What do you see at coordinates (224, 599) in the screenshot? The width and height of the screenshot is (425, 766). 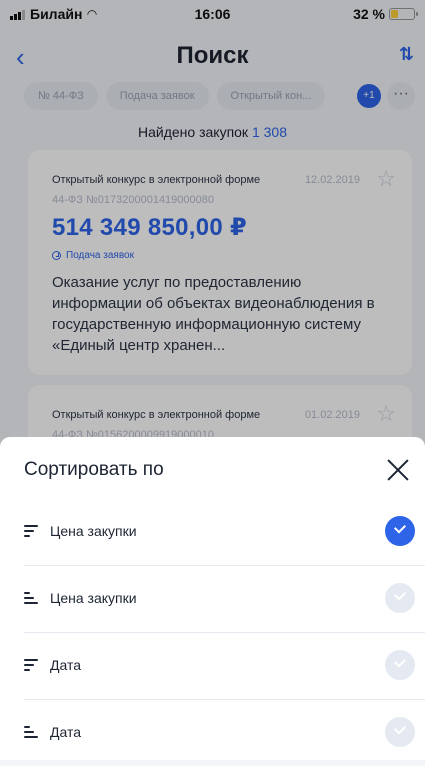 I see `sort-option-price-asc: Цена закупки` at bounding box center [224, 599].